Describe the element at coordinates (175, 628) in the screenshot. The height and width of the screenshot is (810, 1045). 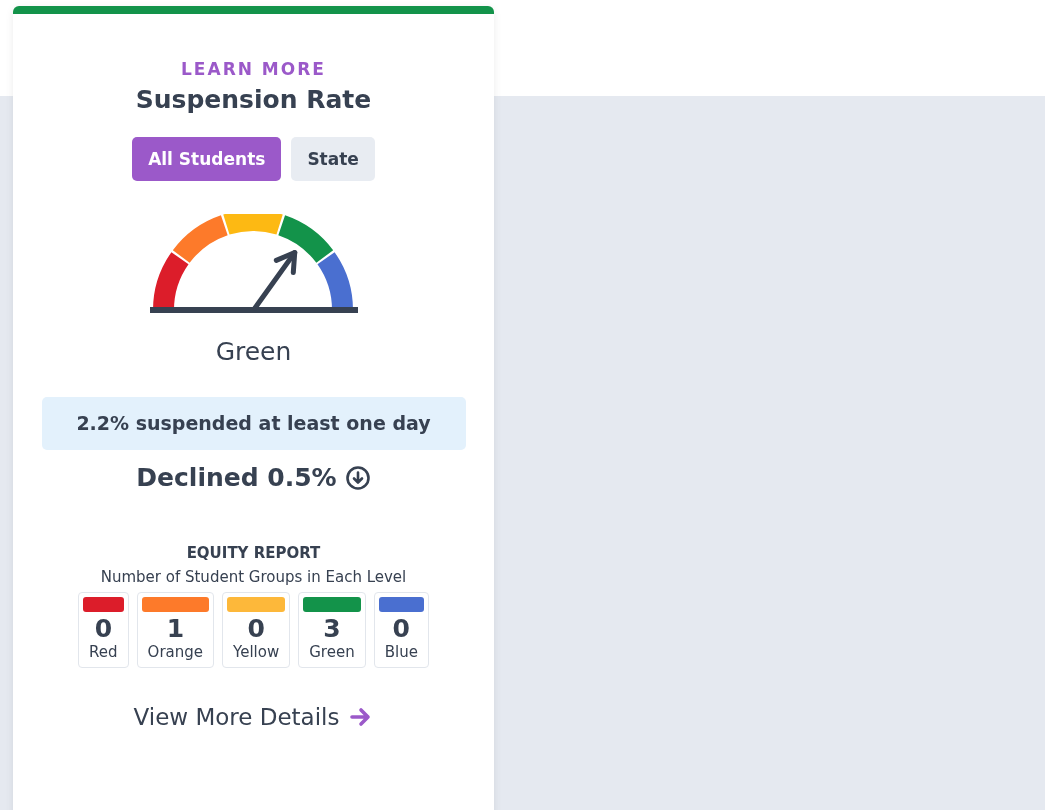
I see `level-count: 1` at that location.